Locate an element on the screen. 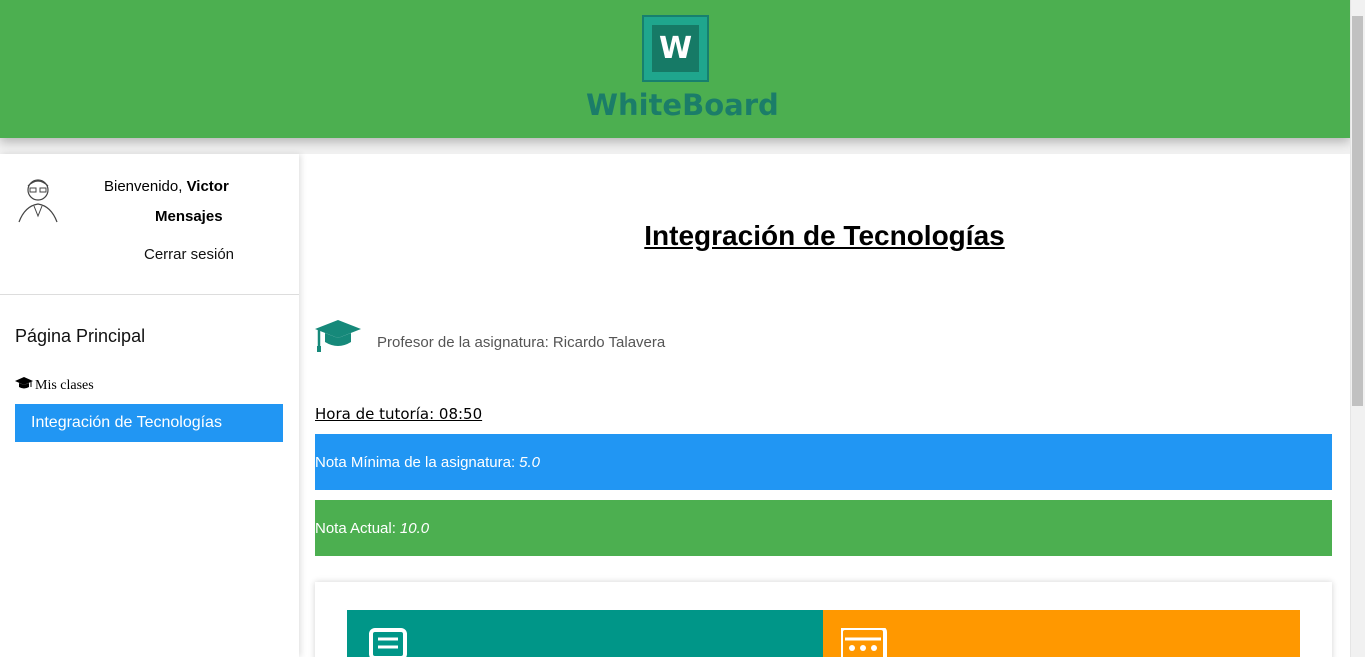 The image size is (1365, 657). sidebar-item-class: Integración de Tecnologías is located at coordinates (149, 423).